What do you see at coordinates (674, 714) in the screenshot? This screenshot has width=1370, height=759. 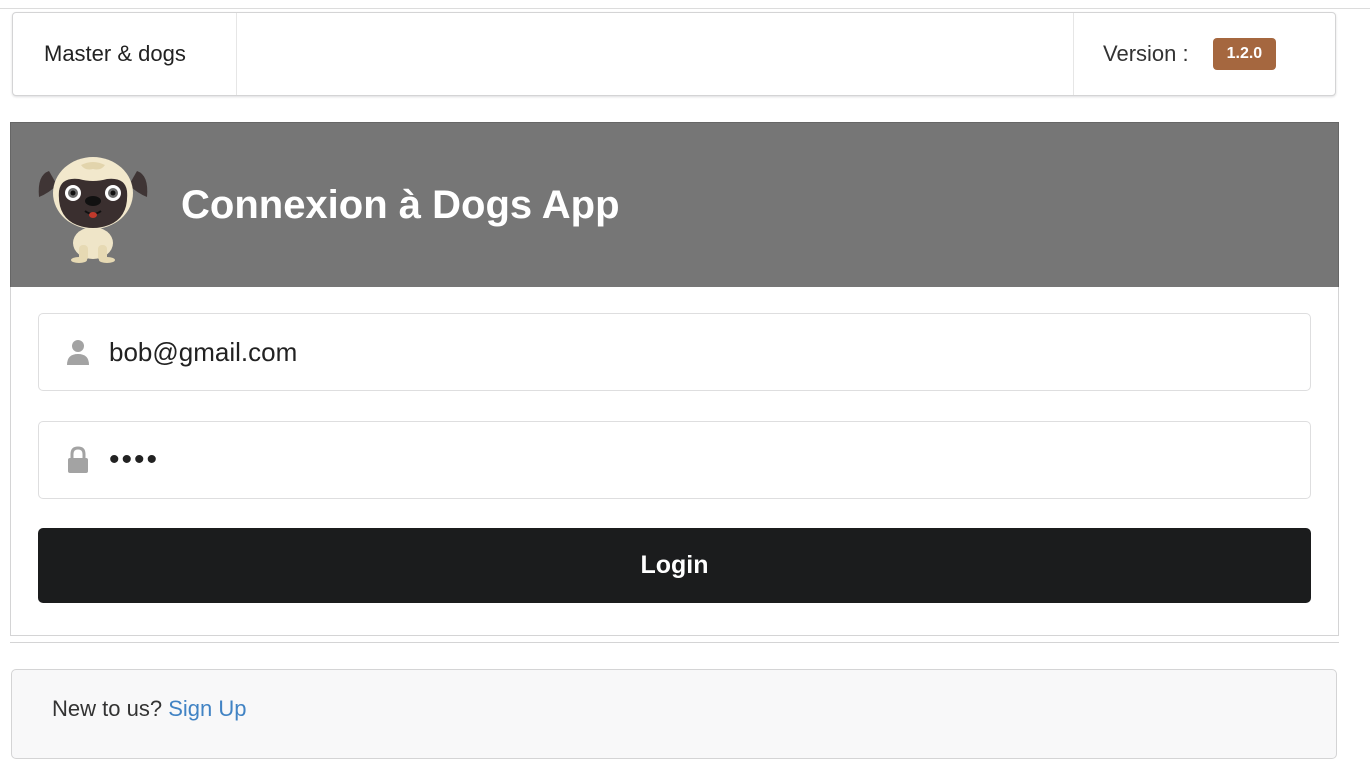 I see `signup-message: New to us? Sign Up` at bounding box center [674, 714].